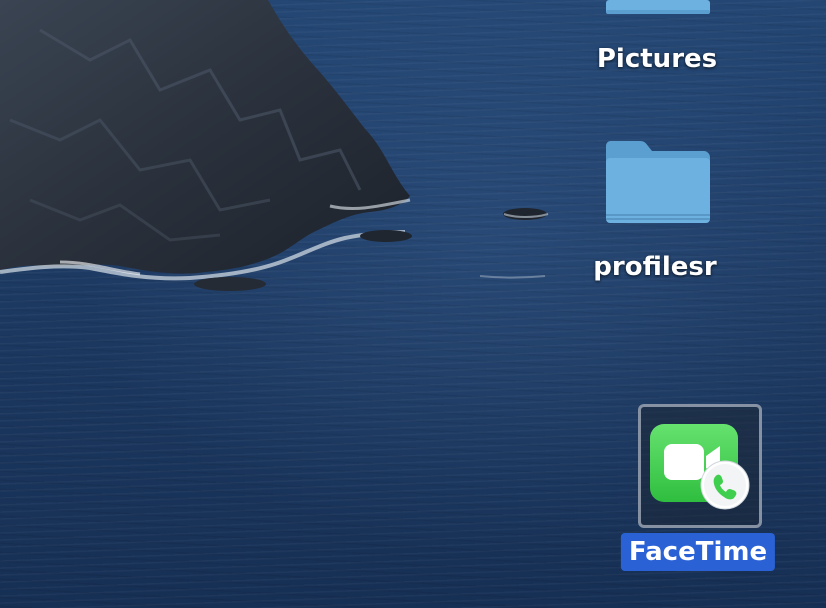  I want to click on desktop-icon-label-profilesr: profilesr, so click(654, 267).